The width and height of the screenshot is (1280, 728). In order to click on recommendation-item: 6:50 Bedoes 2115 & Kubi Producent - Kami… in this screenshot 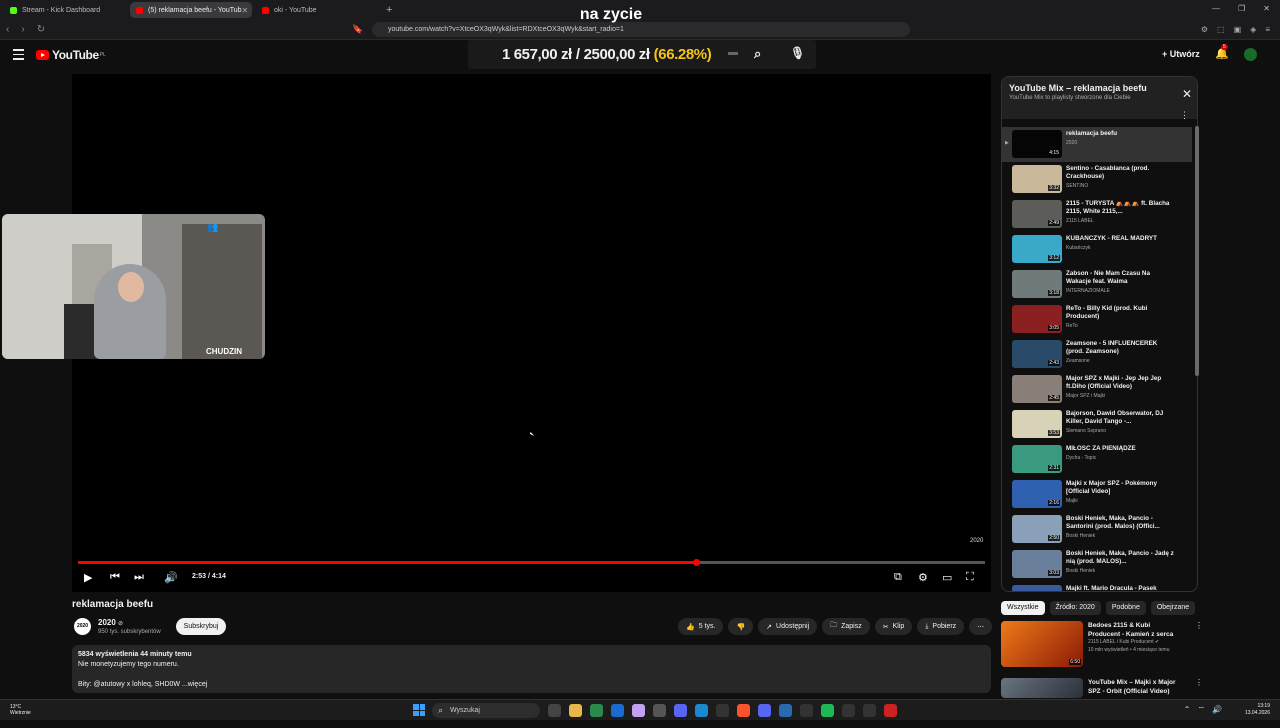, I will do `click(1102, 646)`.